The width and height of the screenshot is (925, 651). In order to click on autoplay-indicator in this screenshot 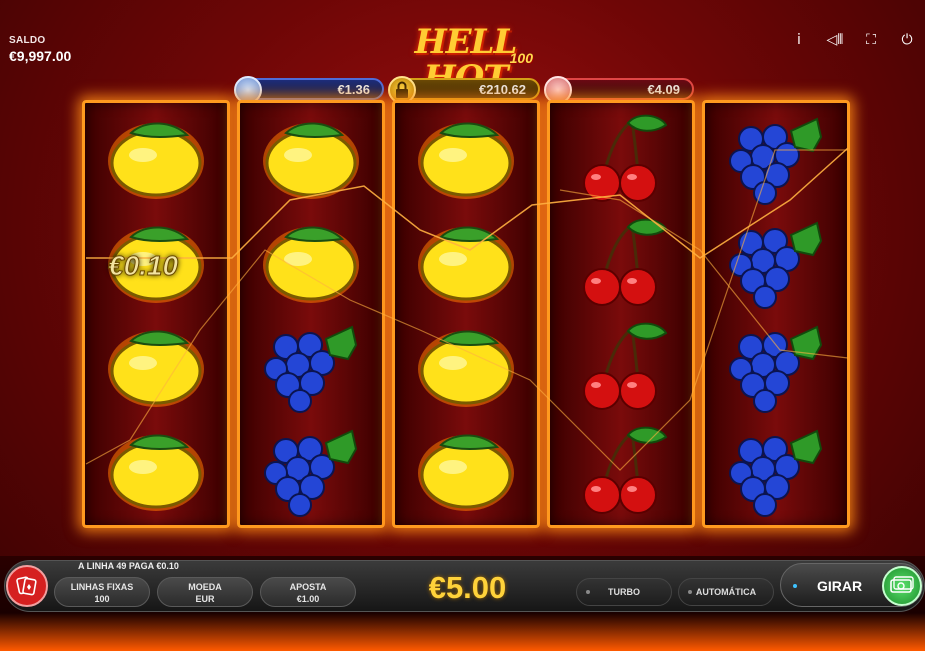, I will do `click(690, 592)`.